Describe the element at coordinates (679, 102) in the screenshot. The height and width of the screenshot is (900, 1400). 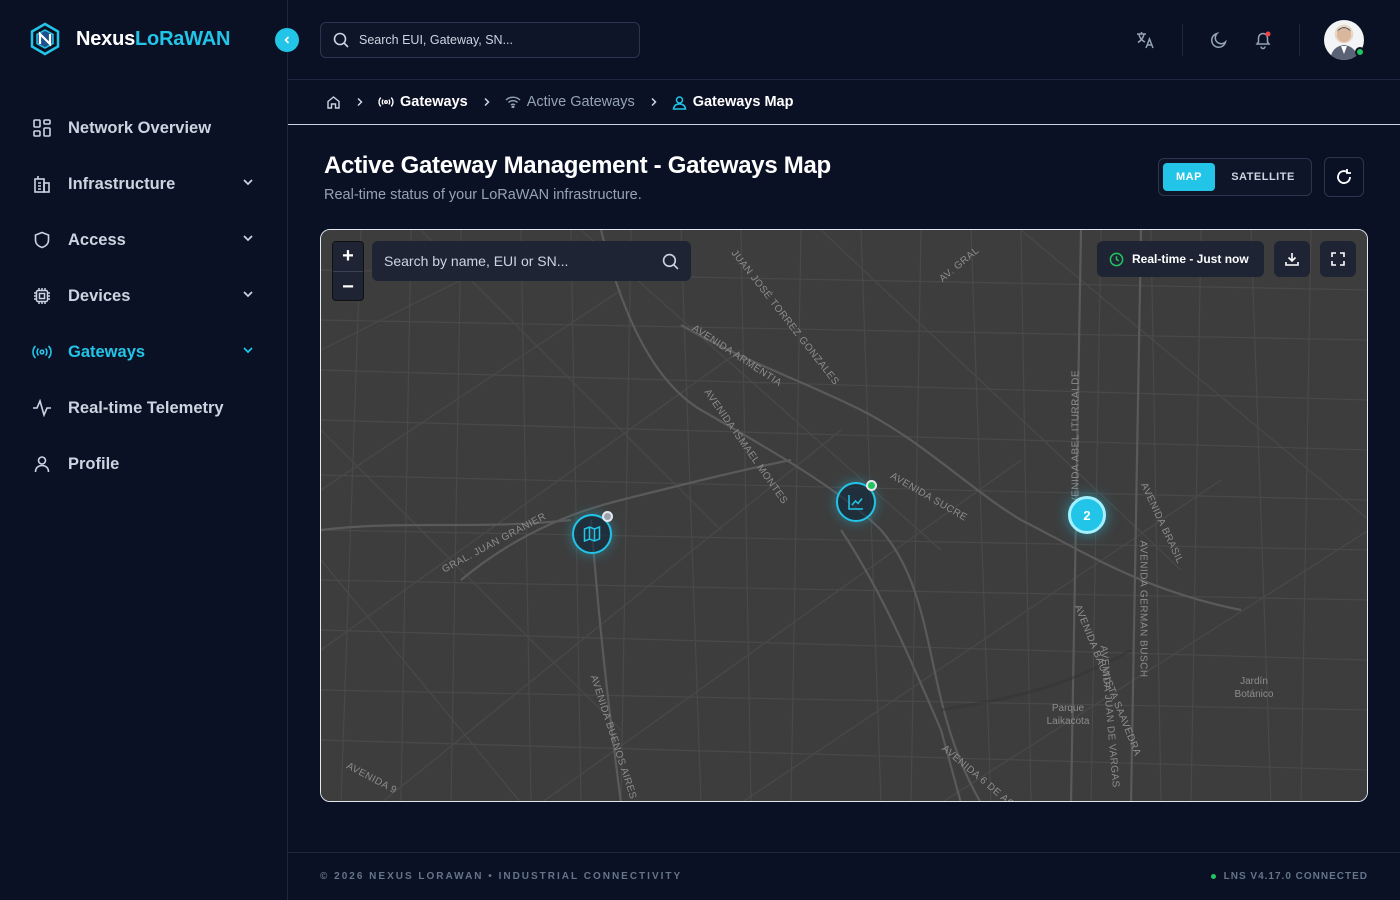
I see `user-pin-icon` at that location.